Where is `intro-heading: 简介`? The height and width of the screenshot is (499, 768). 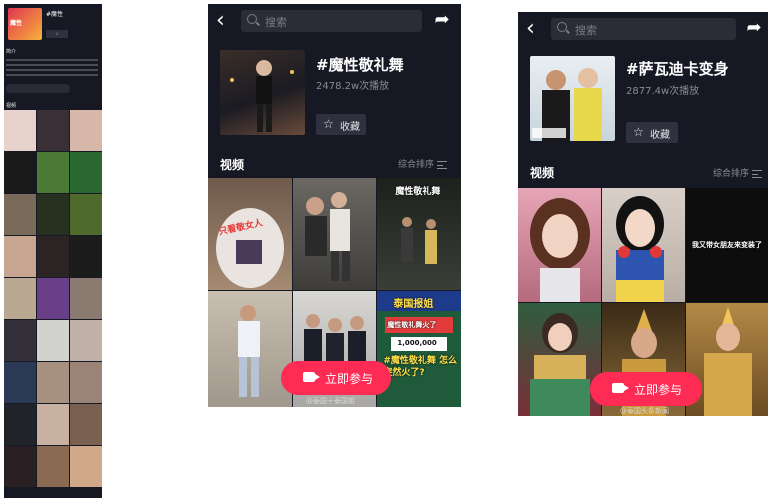
intro-heading: 简介 is located at coordinates (11, 52).